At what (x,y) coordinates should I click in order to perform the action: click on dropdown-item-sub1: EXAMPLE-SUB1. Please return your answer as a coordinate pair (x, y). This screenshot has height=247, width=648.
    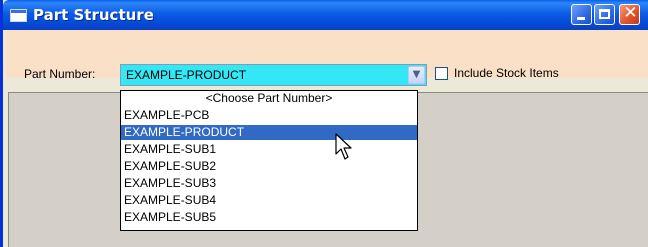
    Looking at the image, I should click on (269, 149).